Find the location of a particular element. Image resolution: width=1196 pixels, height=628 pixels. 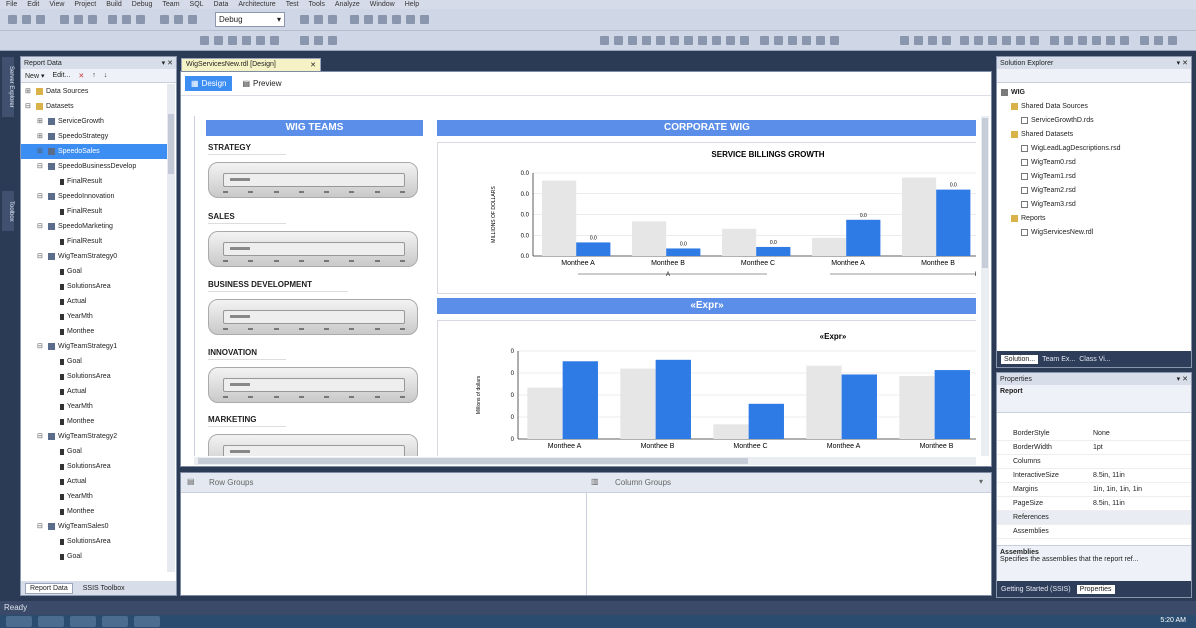

start-button is located at coordinates (19, 621).